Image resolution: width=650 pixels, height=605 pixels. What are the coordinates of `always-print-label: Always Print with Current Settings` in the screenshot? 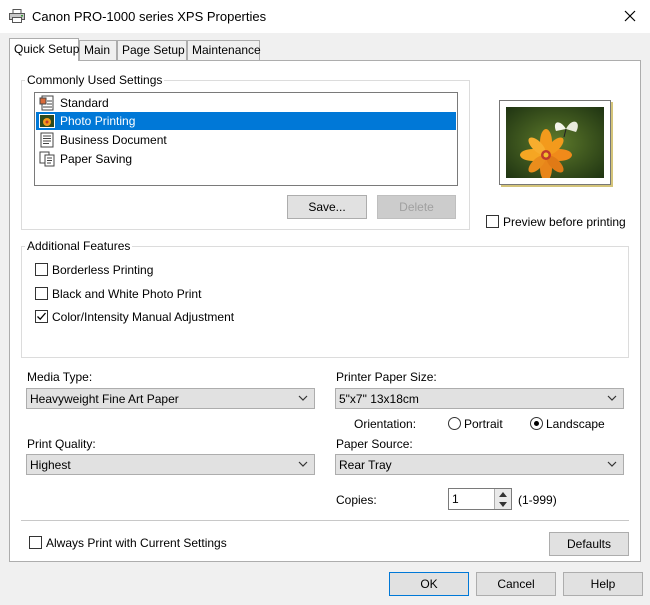 It's located at (136, 543).